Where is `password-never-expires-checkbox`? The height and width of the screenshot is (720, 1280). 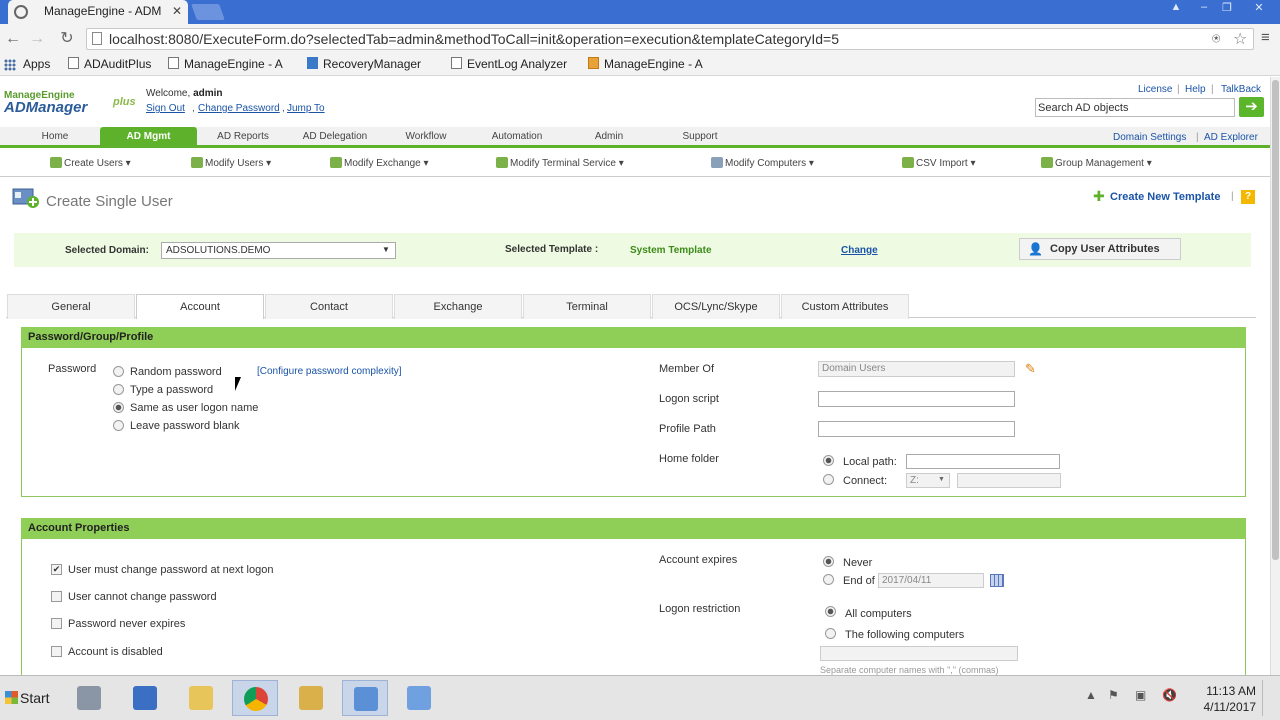 password-never-expires-checkbox is located at coordinates (56, 623).